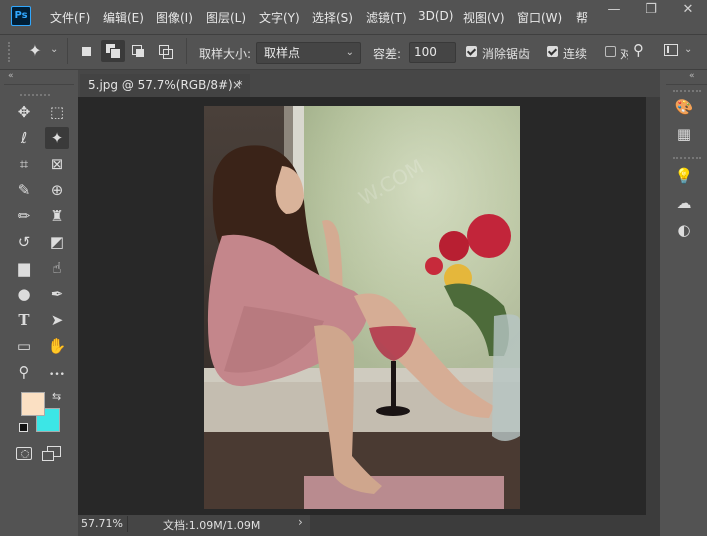 The height and width of the screenshot is (536, 707). What do you see at coordinates (671, 50) in the screenshot?
I see `workspace-icon` at bounding box center [671, 50].